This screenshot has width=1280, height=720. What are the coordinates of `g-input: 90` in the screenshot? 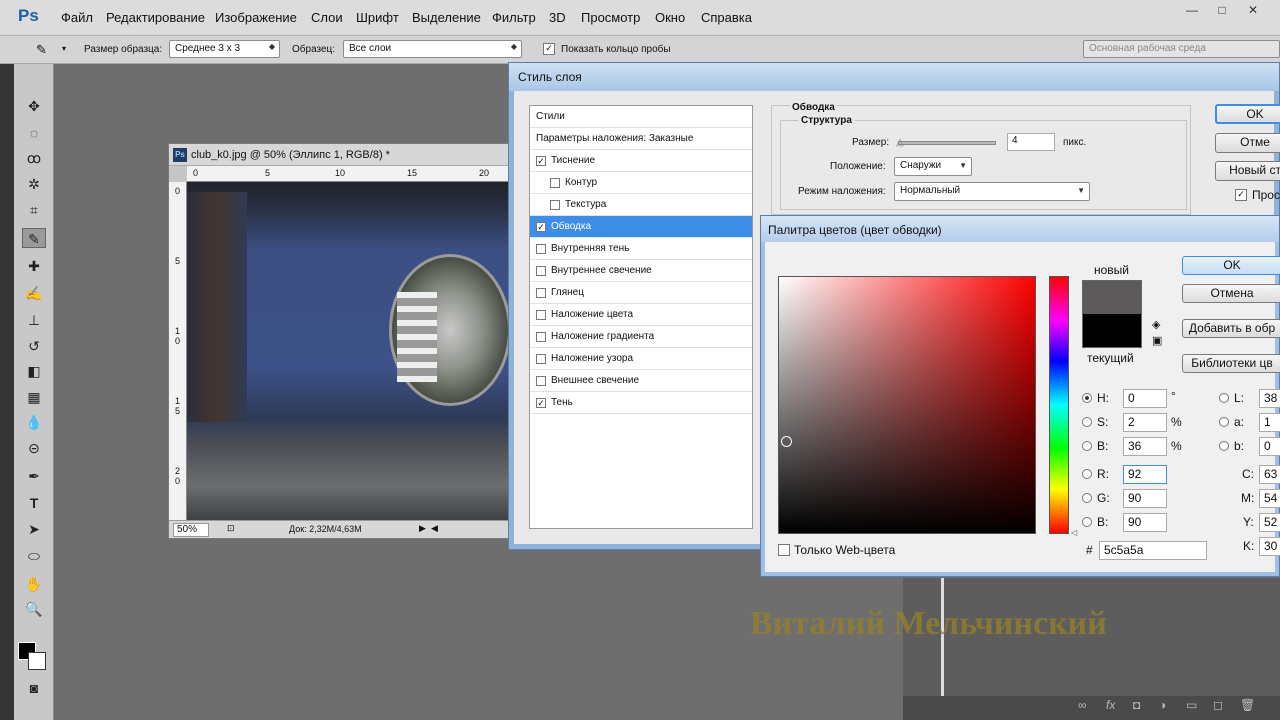 It's located at (1145, 498).